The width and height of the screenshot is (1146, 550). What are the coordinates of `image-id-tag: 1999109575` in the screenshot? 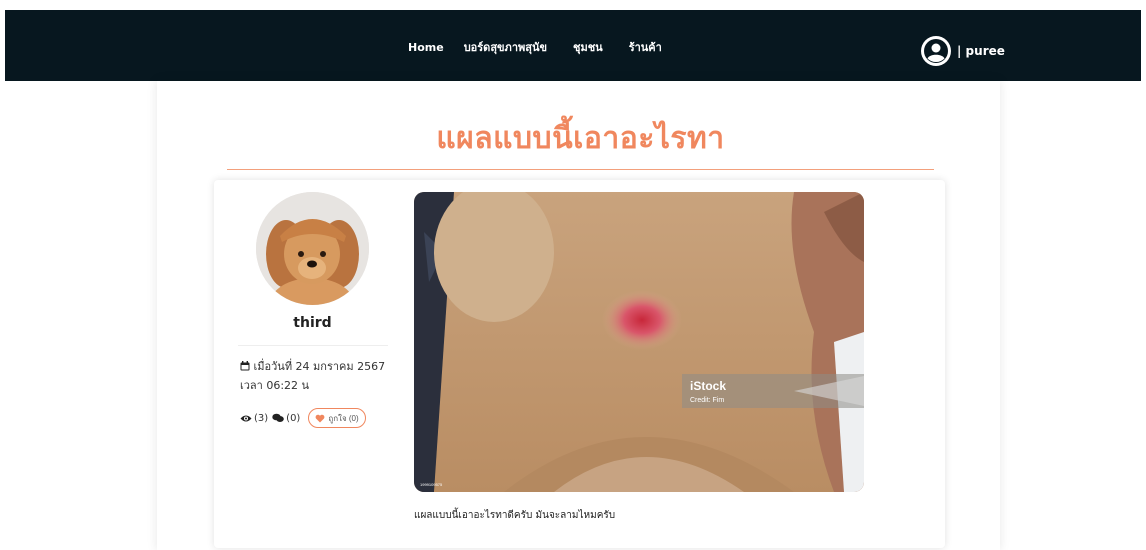 It's located at (431, 484).